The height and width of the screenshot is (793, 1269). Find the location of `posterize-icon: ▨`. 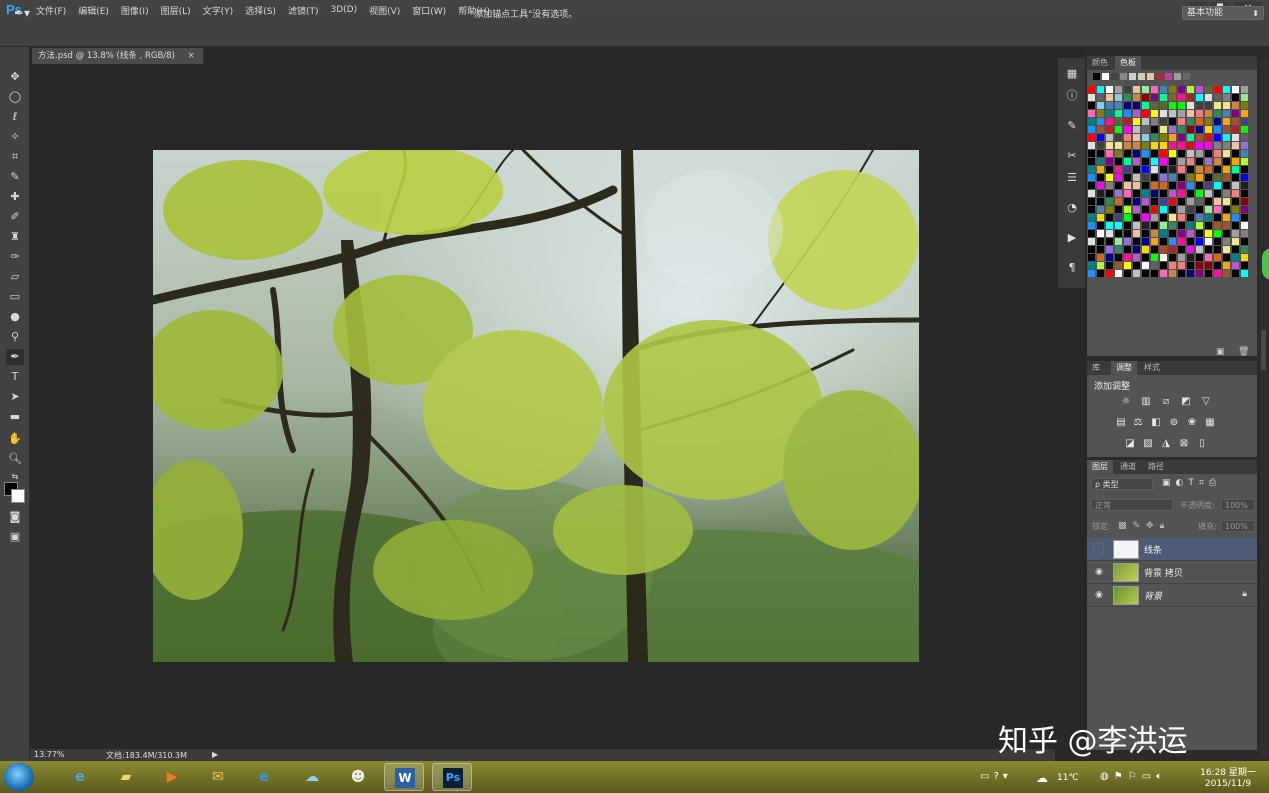

posterize-icon: ▨ is located at coordinates (1148, 444).